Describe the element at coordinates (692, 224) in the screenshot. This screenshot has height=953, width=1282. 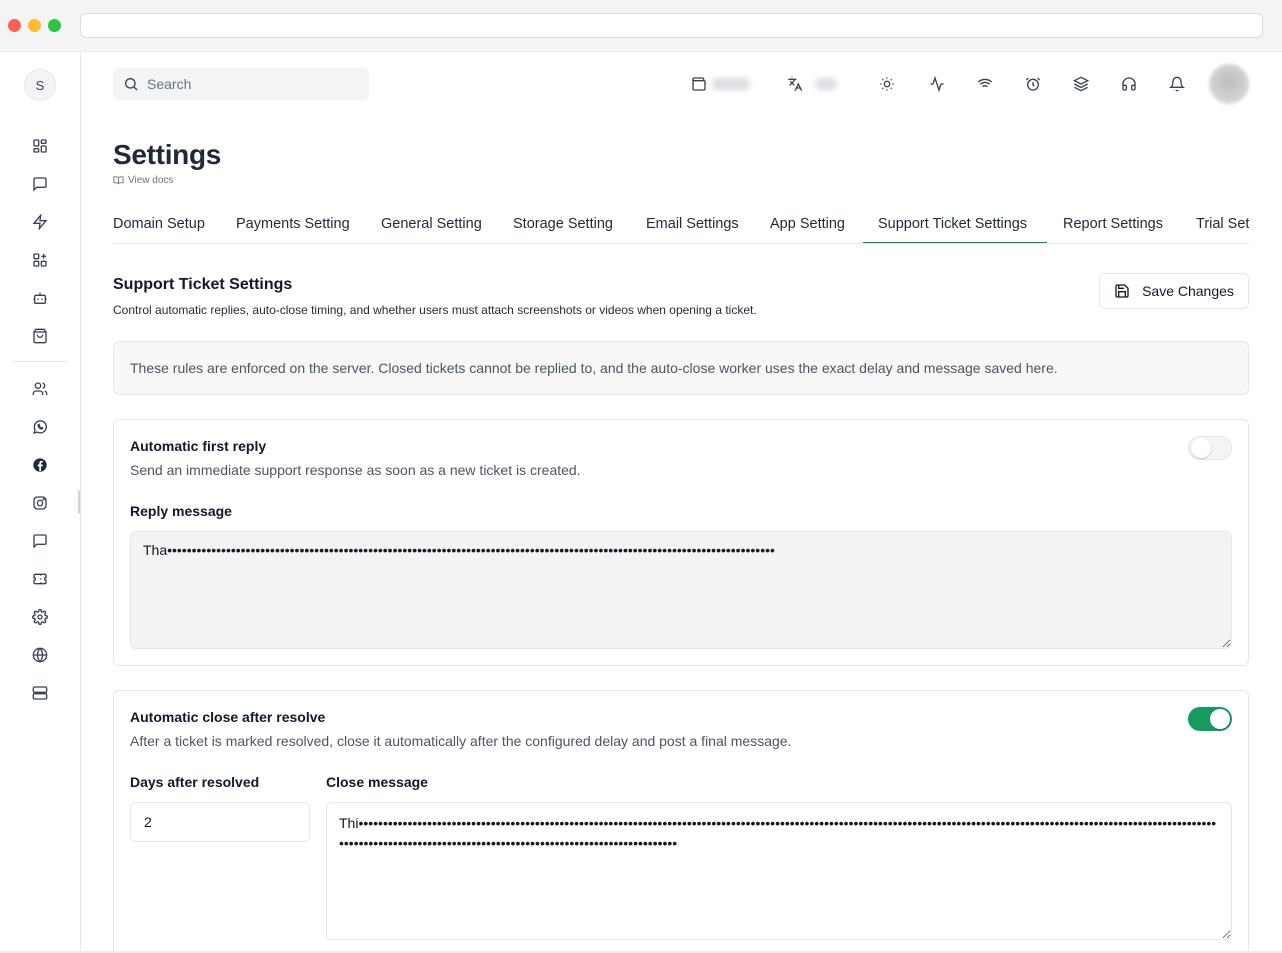
I see `tab-email-settings: Email Settings` at that location.